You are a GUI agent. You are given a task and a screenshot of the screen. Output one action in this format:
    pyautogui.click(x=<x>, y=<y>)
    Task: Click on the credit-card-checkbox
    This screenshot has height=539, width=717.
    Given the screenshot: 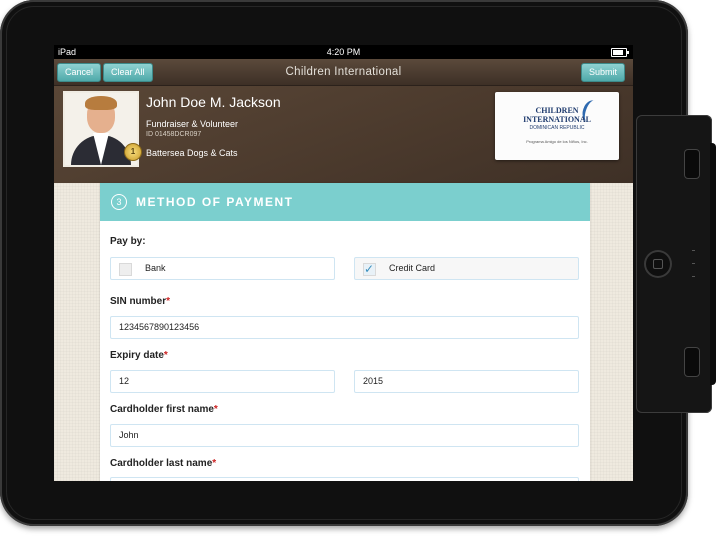 What is the action you would take?
    pyautogui.click(x=369, y=269)
    